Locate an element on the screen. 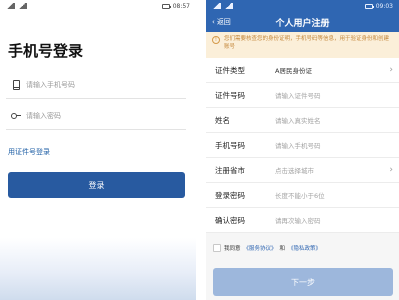 The width and height of the screenshot is (399, 300). row-password: 登录密码 长度不能小于6位 is located at coordinates (302, 195).